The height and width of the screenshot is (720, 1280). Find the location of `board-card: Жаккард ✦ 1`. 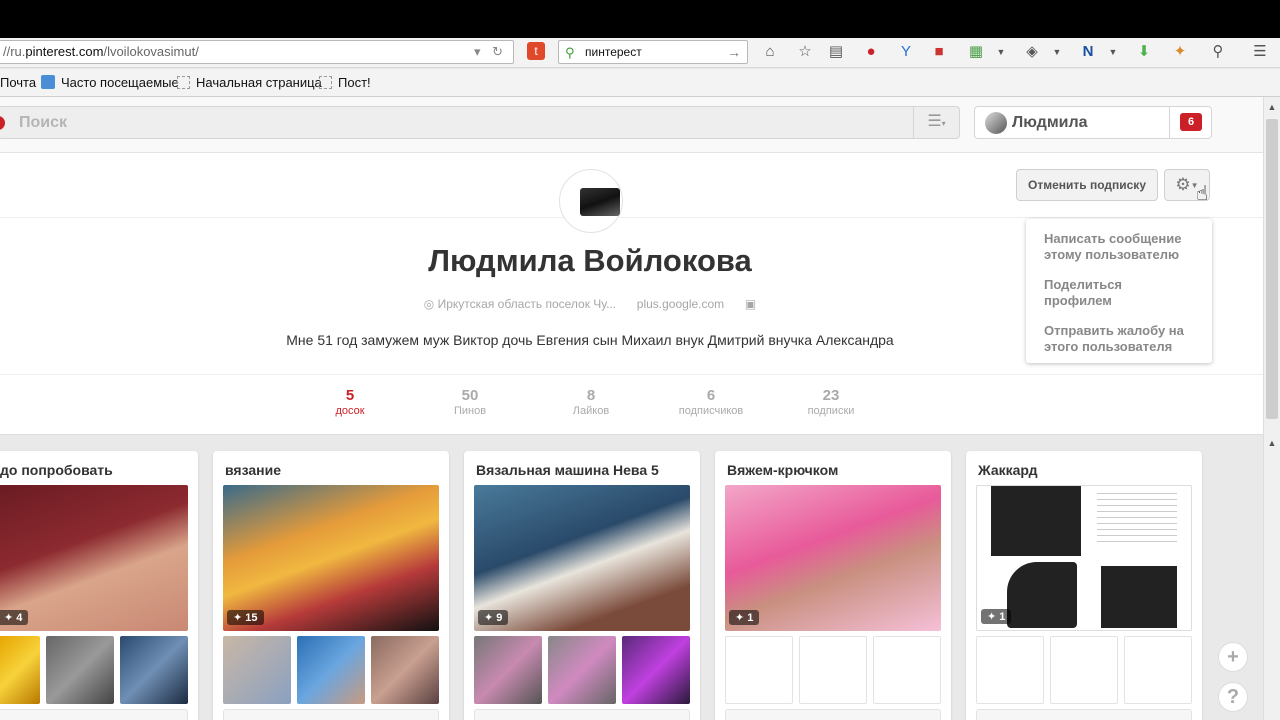

board-card: Жаккард ✦ 1 is located at coordinates (1084, 585).